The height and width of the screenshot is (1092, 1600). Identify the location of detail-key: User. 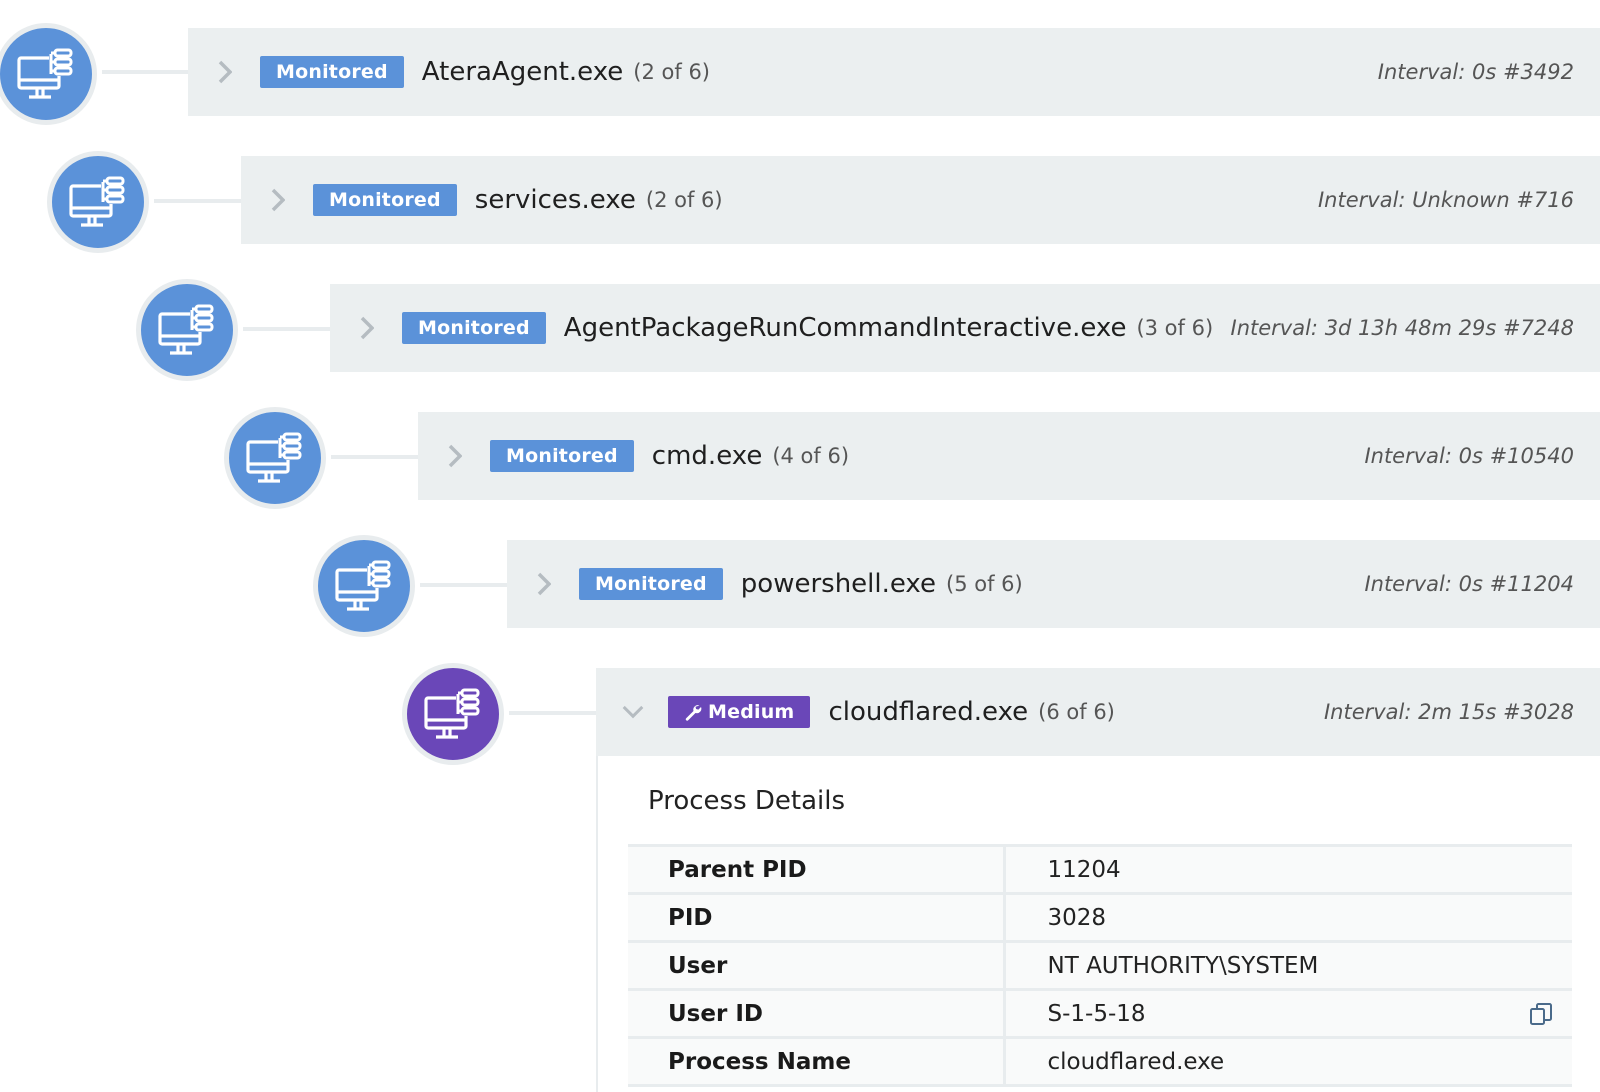
(817, 965).